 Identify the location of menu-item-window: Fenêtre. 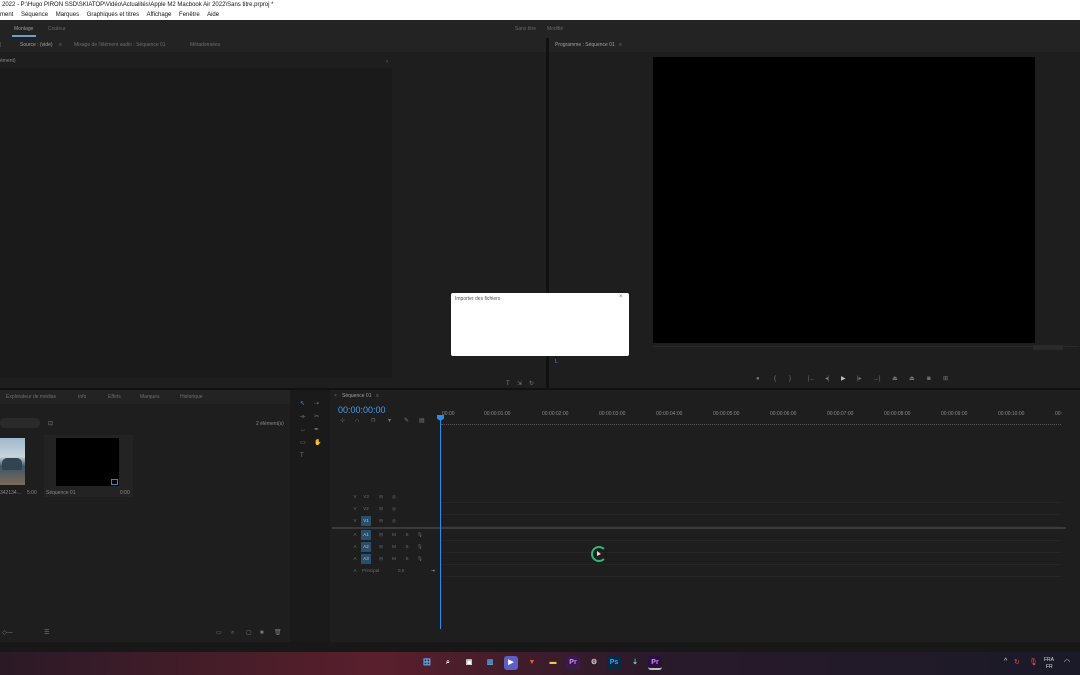
(189, 15).